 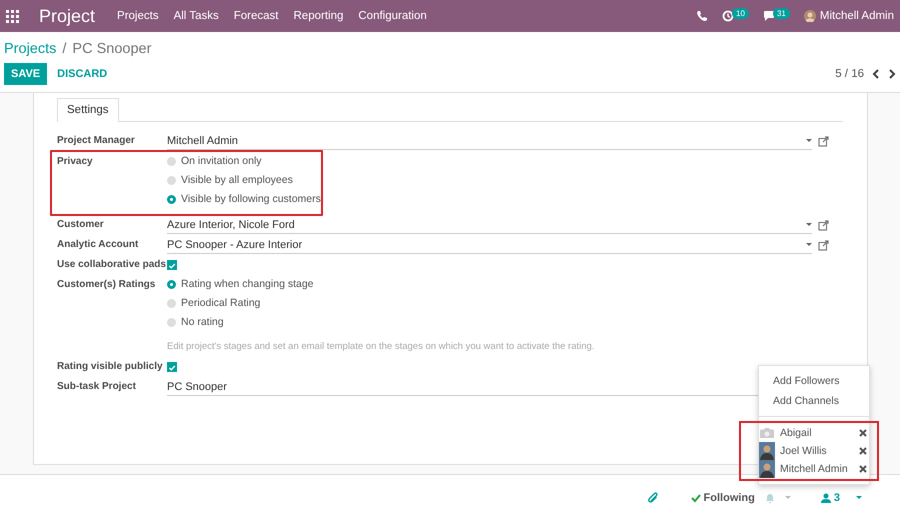 I want to click on menu-item: Configuration, so click(x=392, y=16).